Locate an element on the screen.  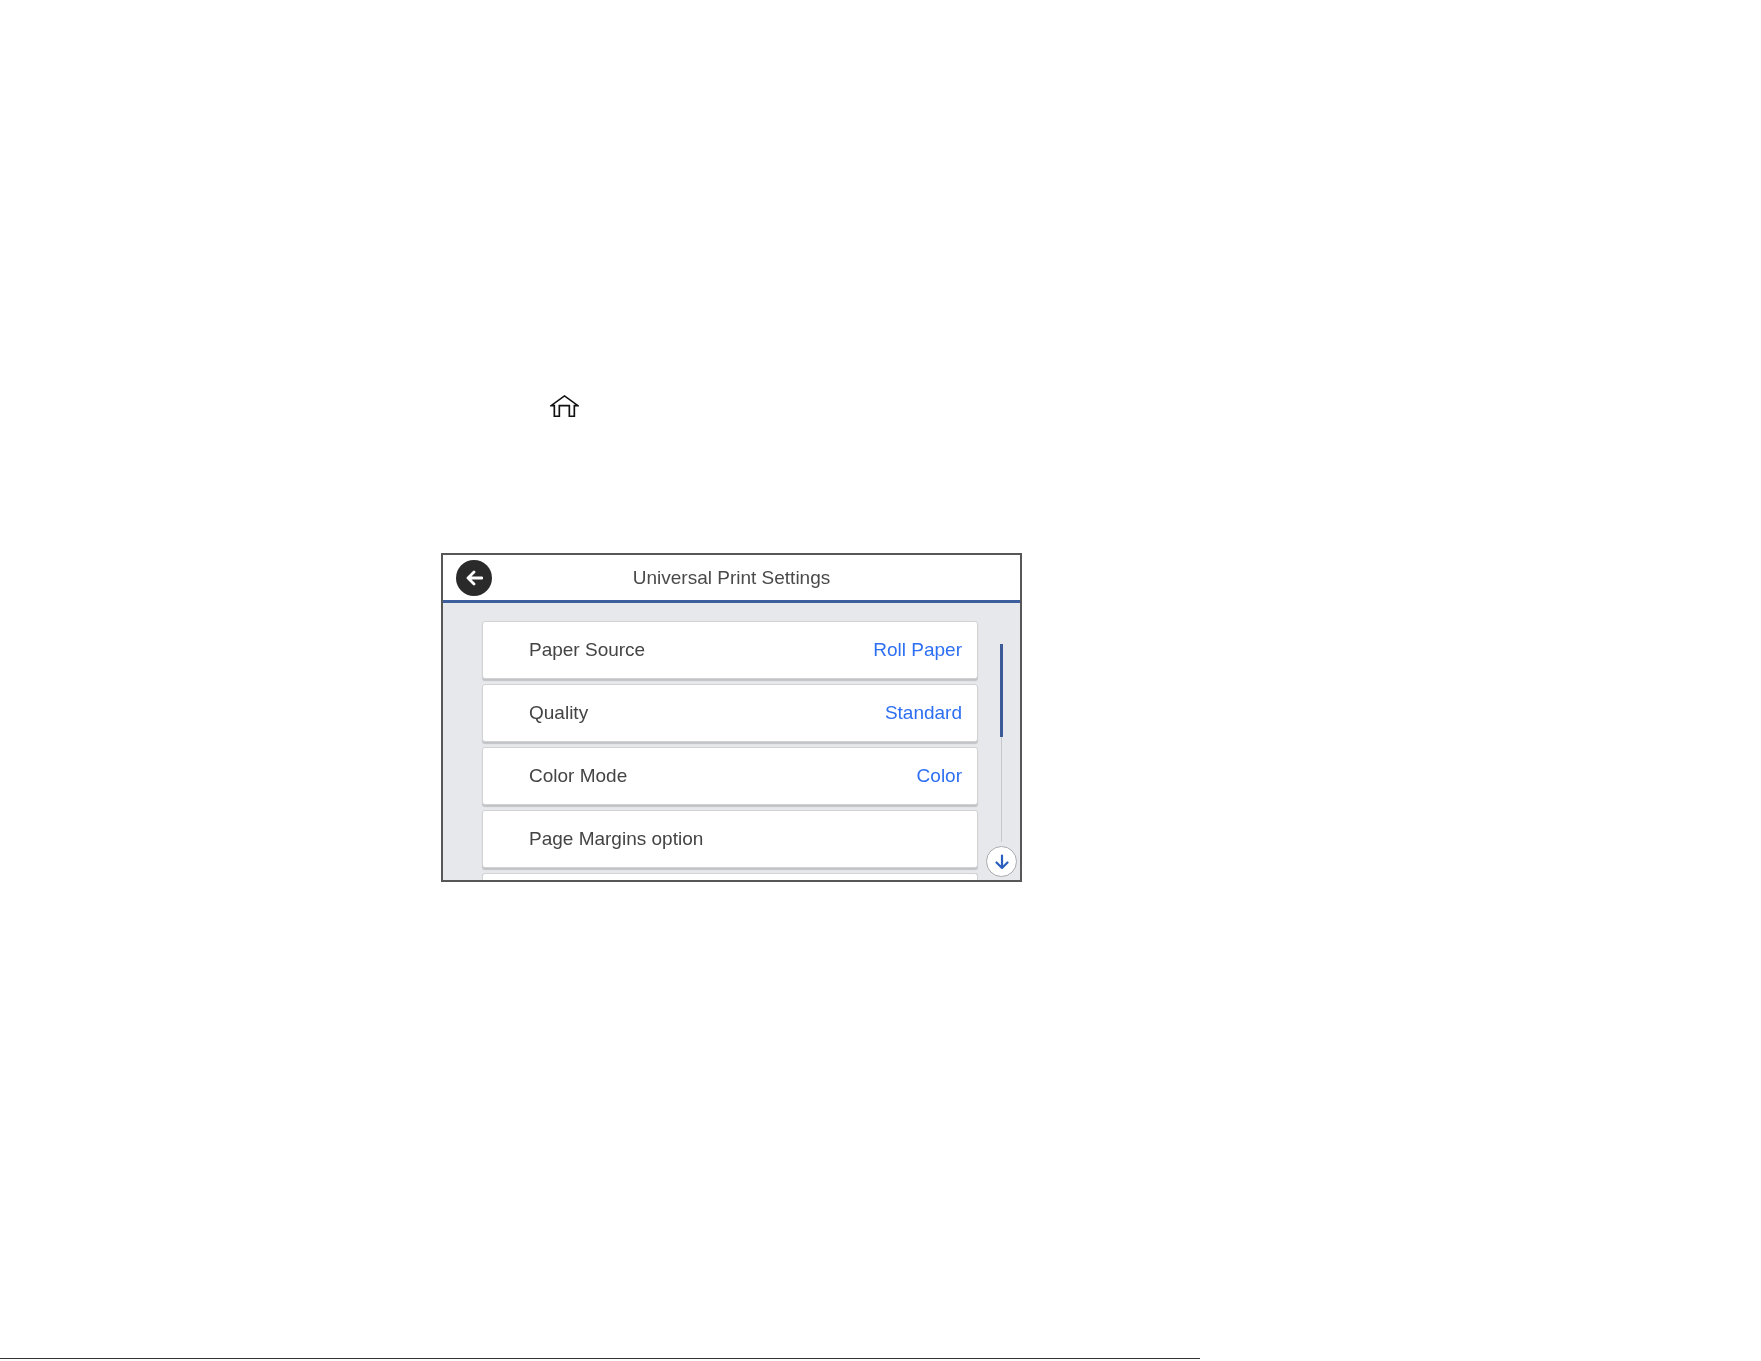
back-button is located at coordinates (474, 577).